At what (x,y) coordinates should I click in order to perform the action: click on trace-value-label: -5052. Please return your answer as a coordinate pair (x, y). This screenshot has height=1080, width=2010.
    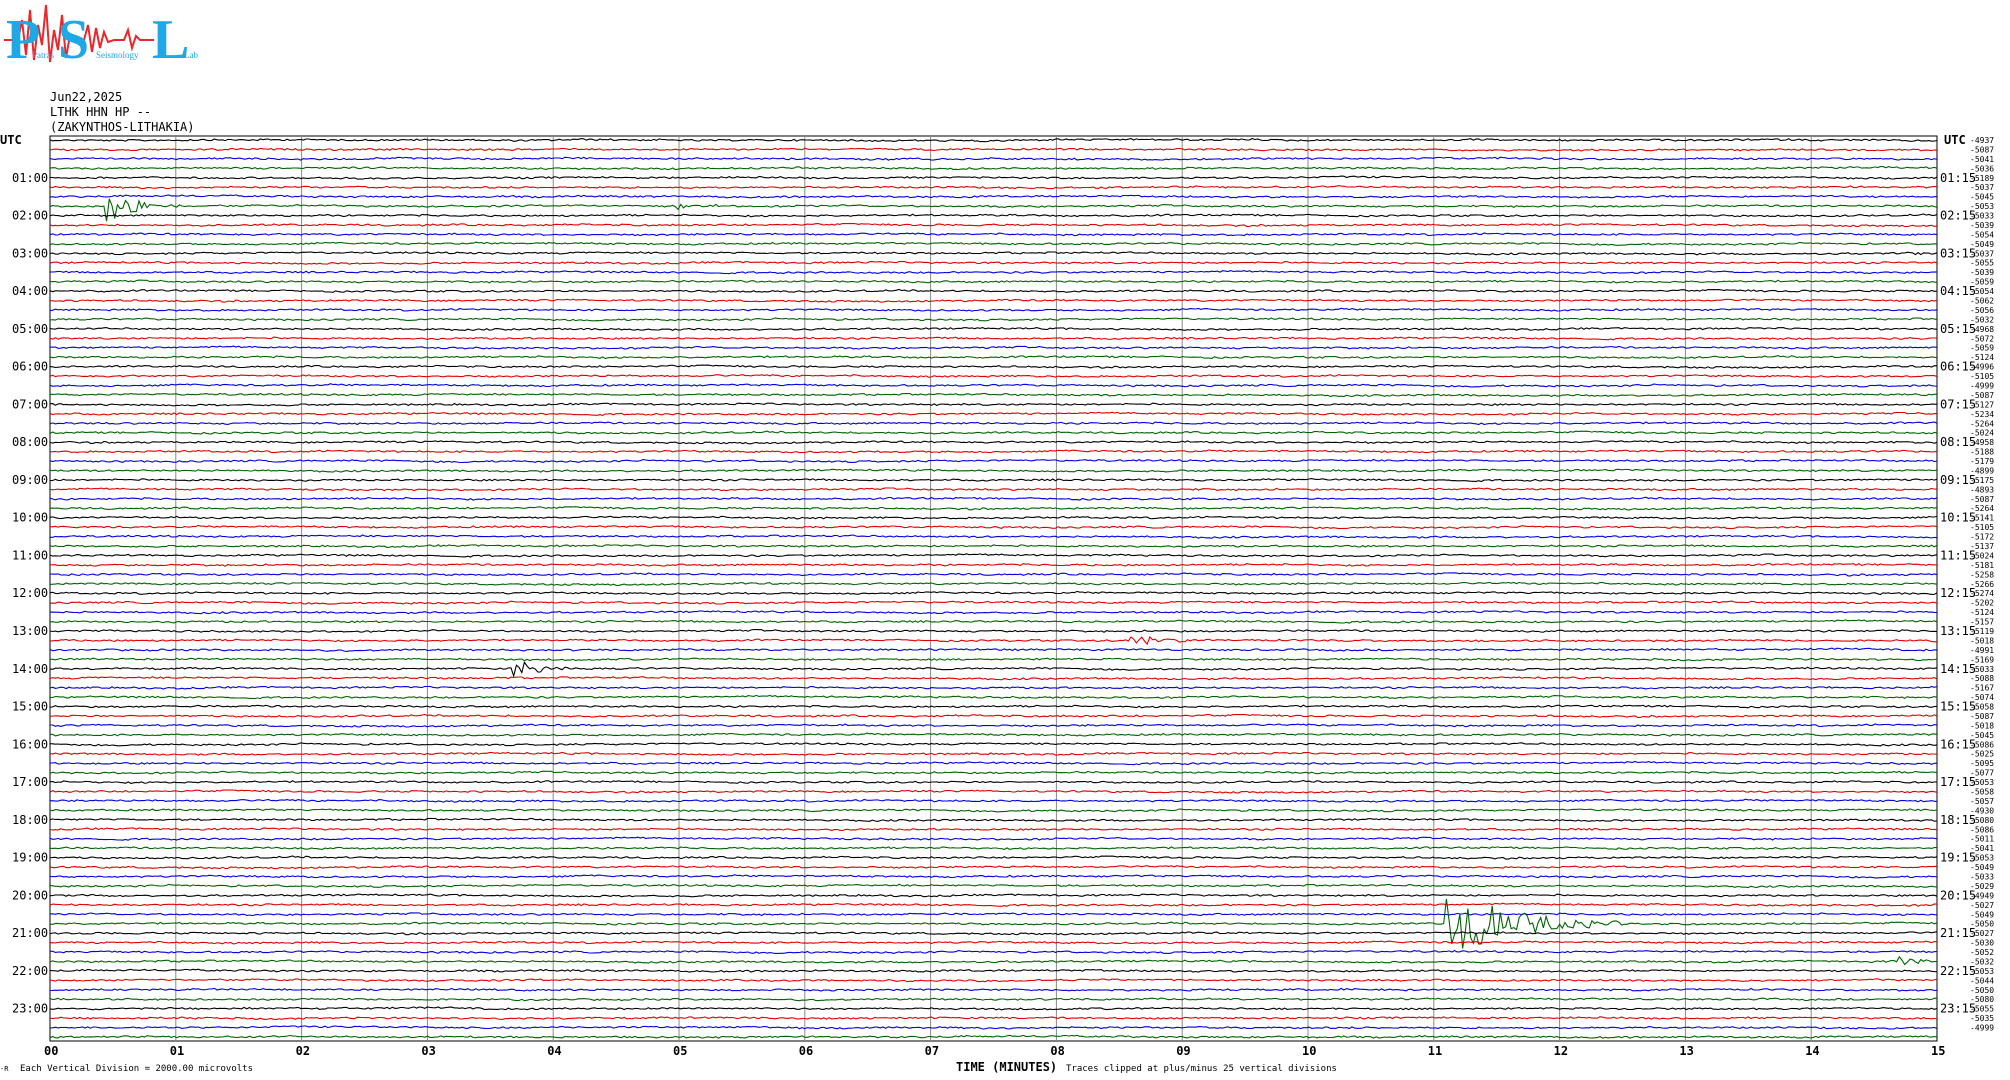
    Looking at the image, I should click on (1982, 952).